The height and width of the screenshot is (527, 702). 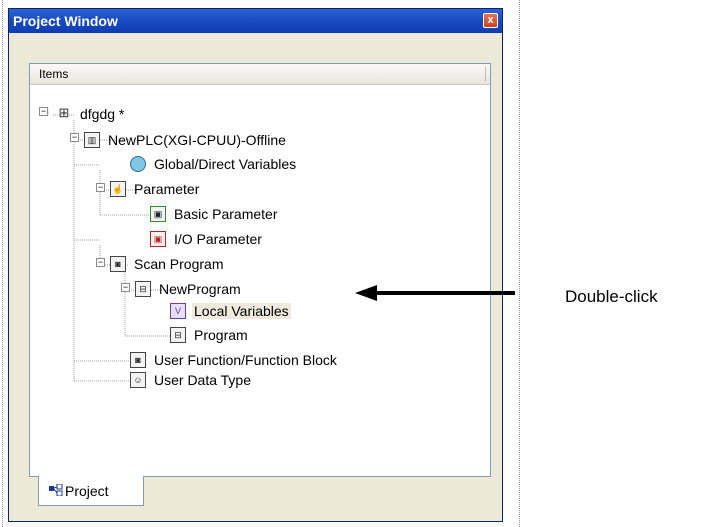 I want to click on tab-project: Project, so click(x=91, y=491).